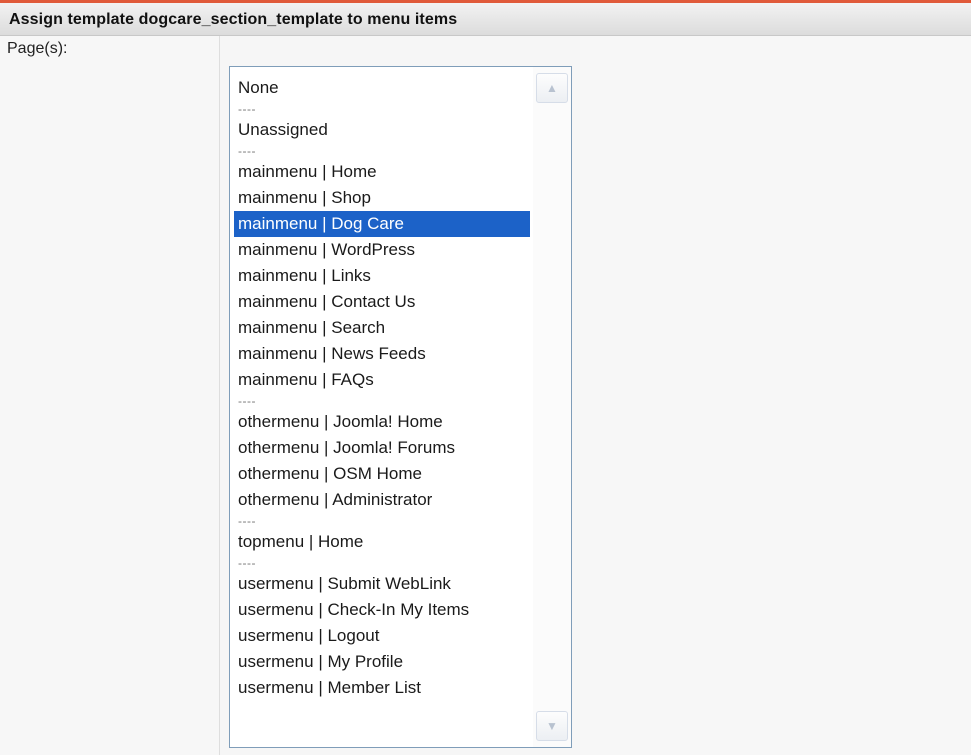 The width and height of the screenshot is (971, 755). Describe the element at coordinates (380, 610) in the screenshot. I see `list-option: usermenu | Check-In My Items` at that location.